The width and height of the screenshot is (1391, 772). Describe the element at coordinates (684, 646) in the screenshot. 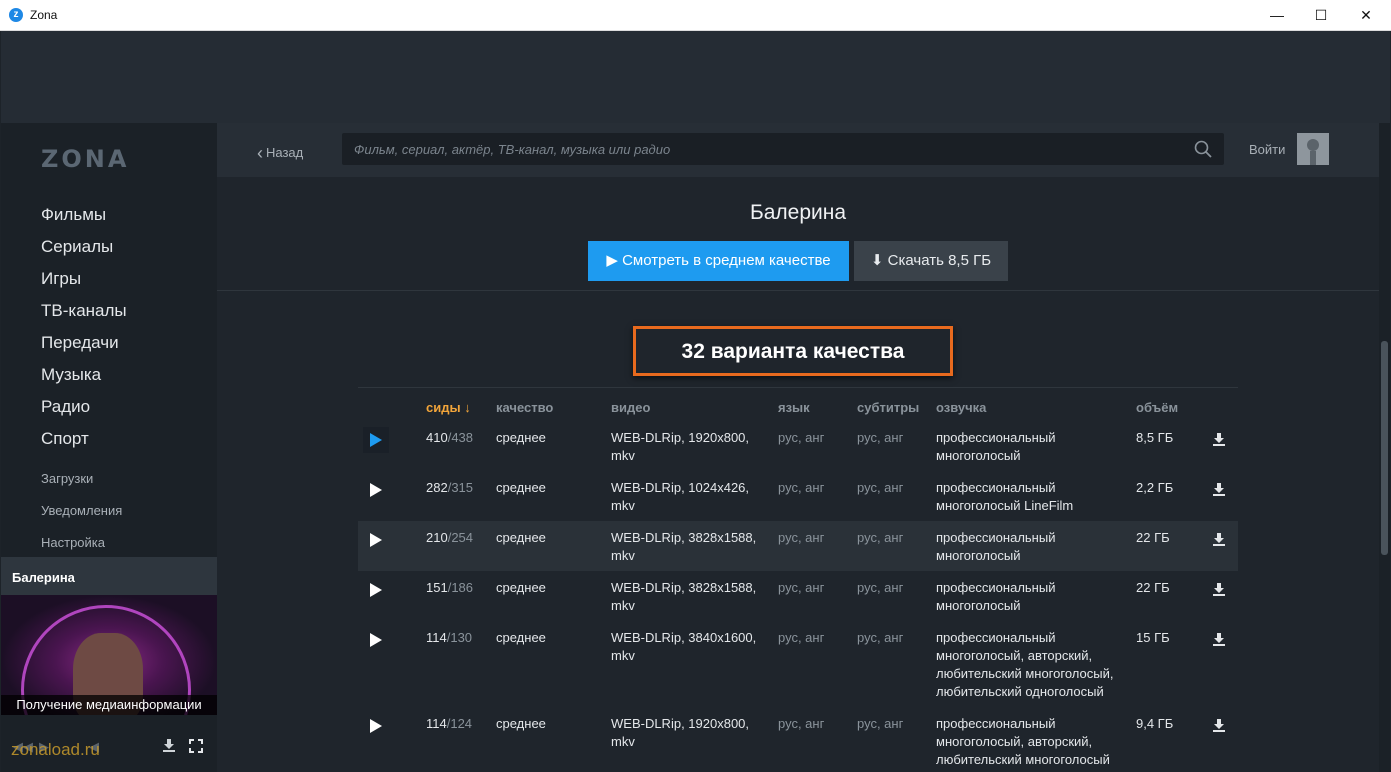

I see `video-cell: WEB-DLRip, 3840x1600, mkv` at that location.